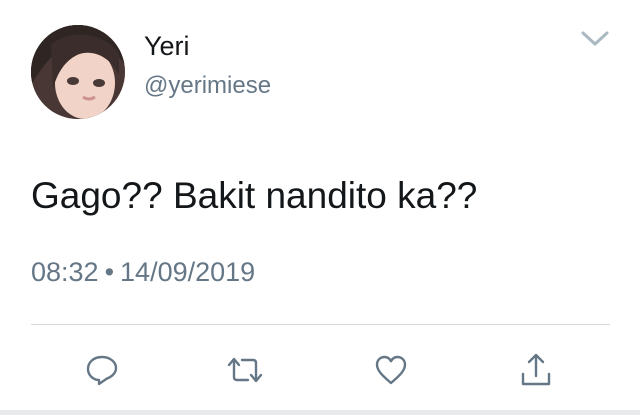 Image resolution: width=640 pixels, height=415 pixels. What do you see at coordinates (65, 272) in the screenshot?
I see `tweet-time: 08:32` at bounding box center [65, 272].